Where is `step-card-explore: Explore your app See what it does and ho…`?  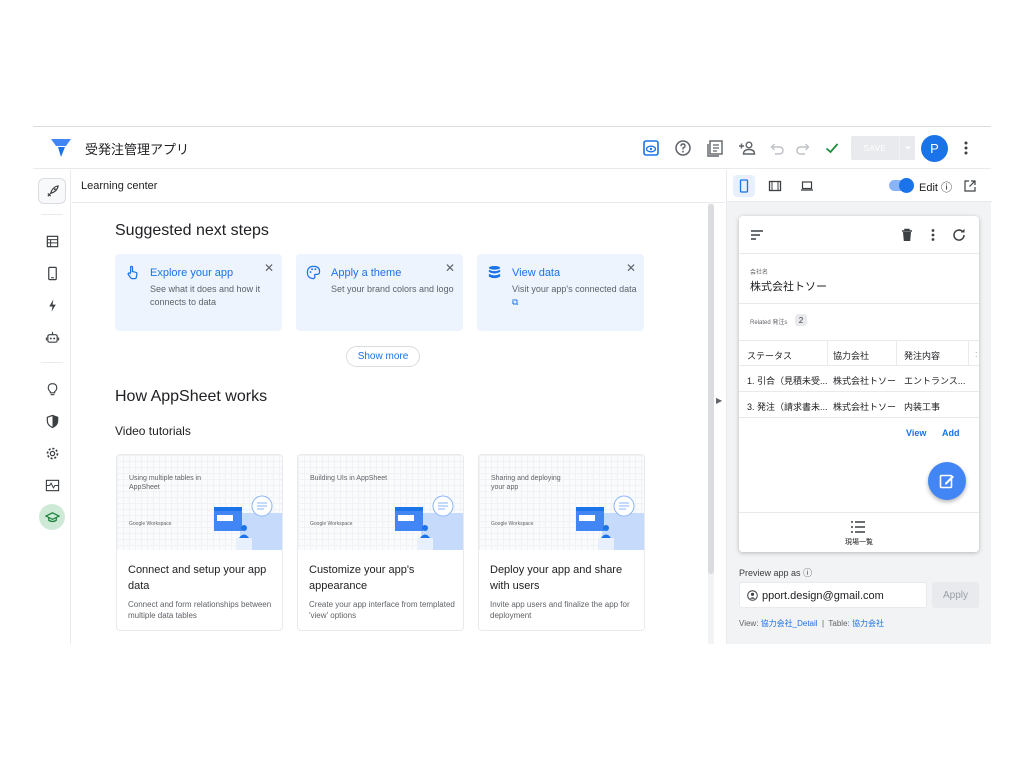
step-card-explore: Explore your app See what it does and ho… is located at coordinates (198, 292).